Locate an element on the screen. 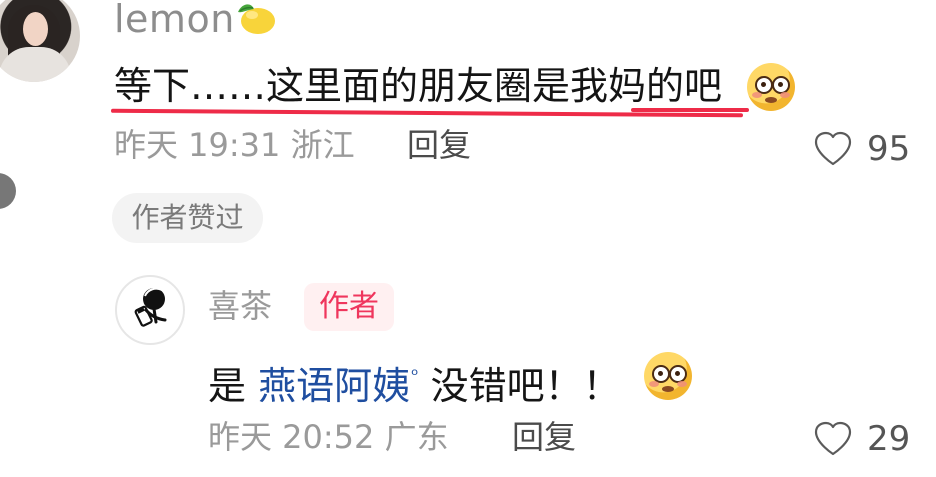 This screenshot has width=936, height=477. comment-text-content: 等下……这里面的朋友圈是我妈的吧 is located at coordinates (418, 86).